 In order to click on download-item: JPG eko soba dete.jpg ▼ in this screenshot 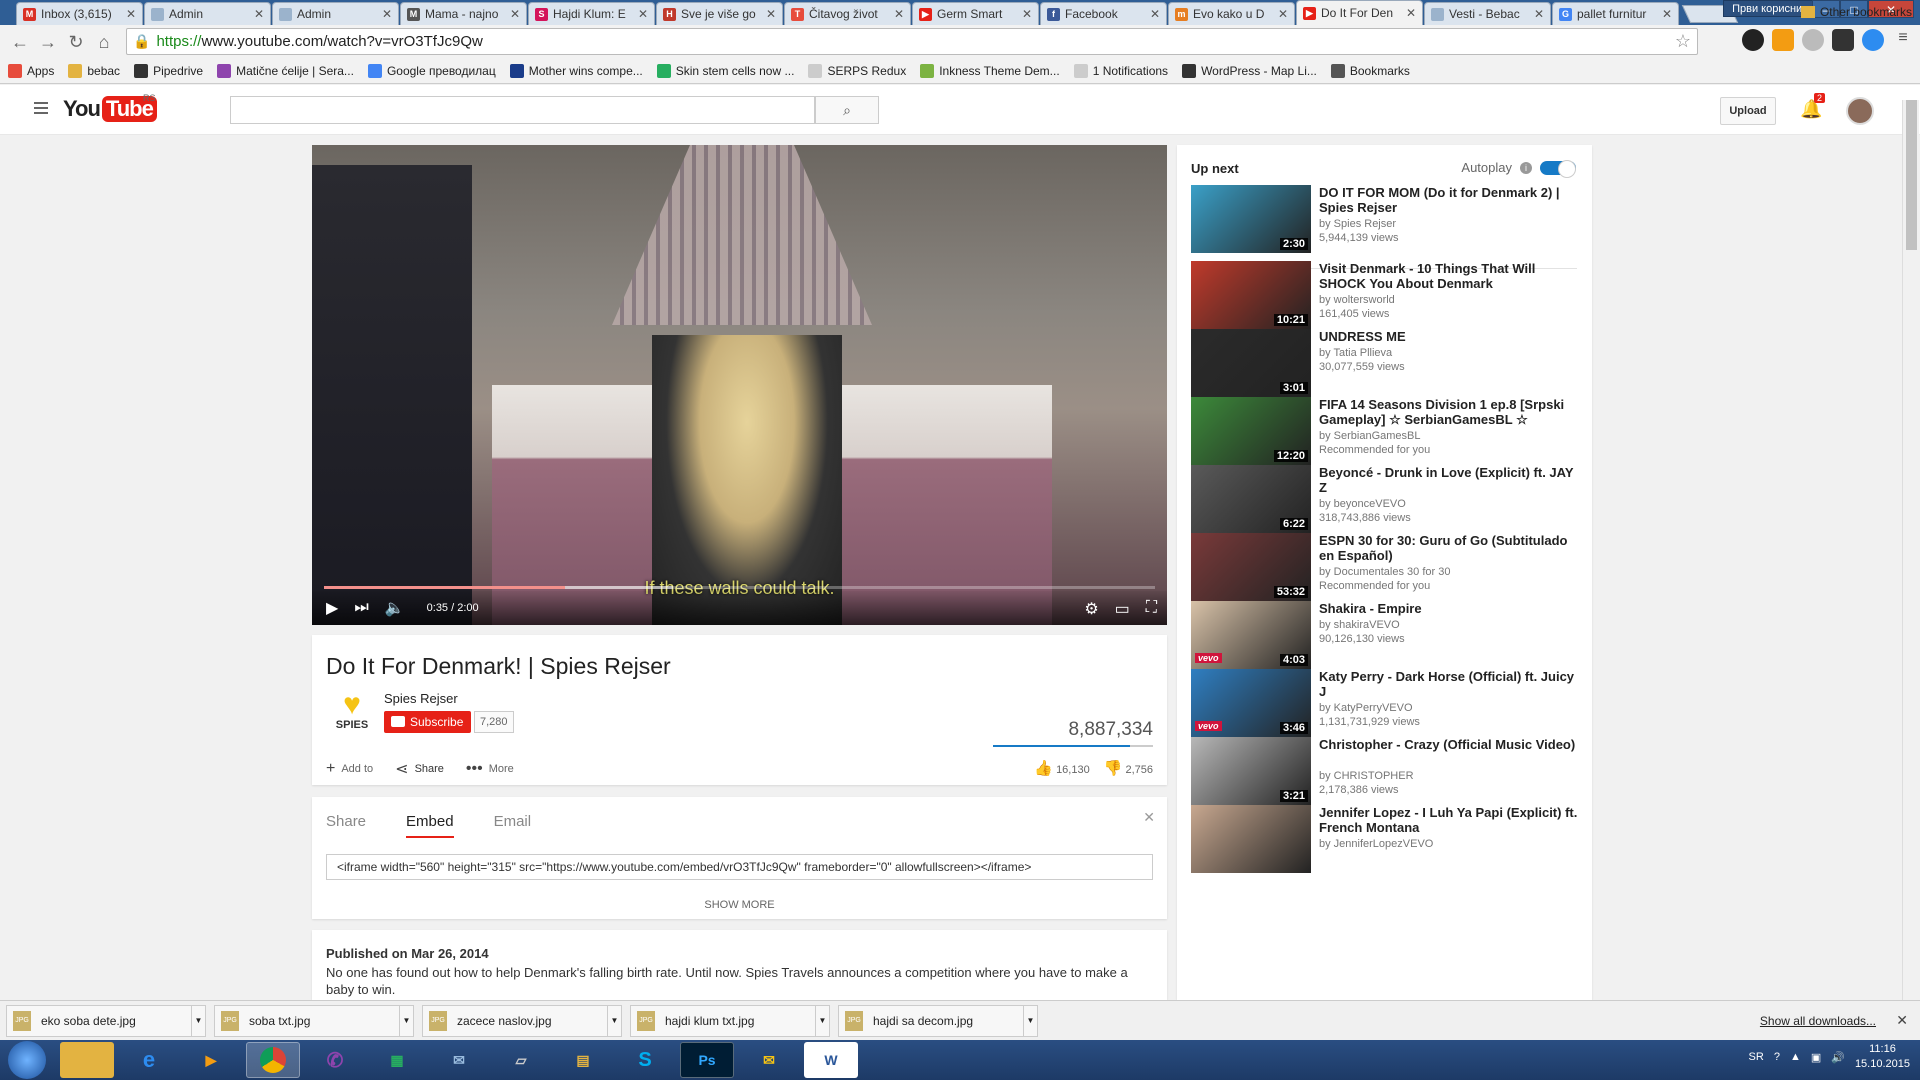, I will do `click(106, 1020)`.